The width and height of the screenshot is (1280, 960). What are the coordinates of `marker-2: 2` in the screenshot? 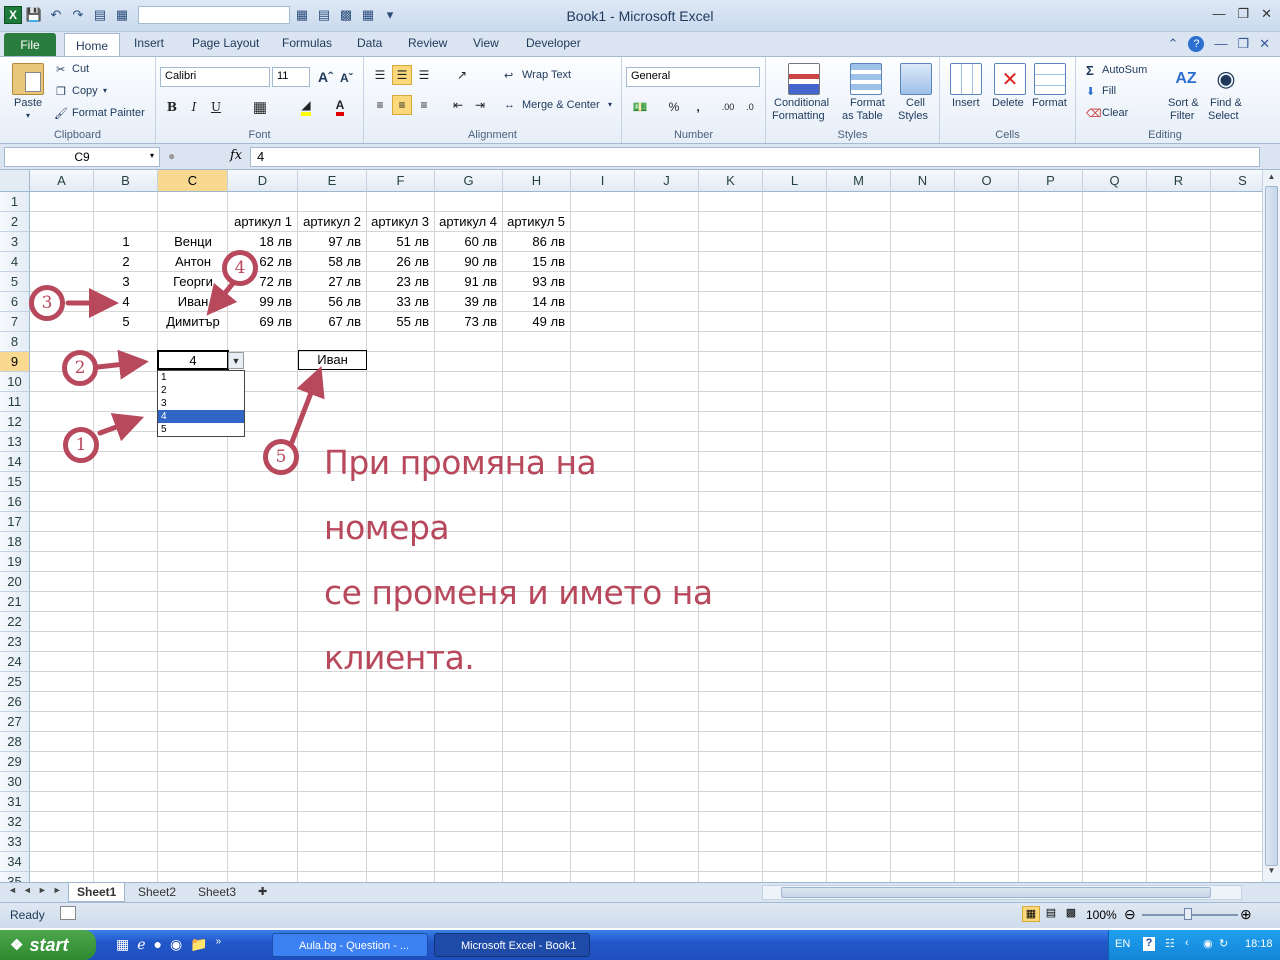 It's located at (80, 368).